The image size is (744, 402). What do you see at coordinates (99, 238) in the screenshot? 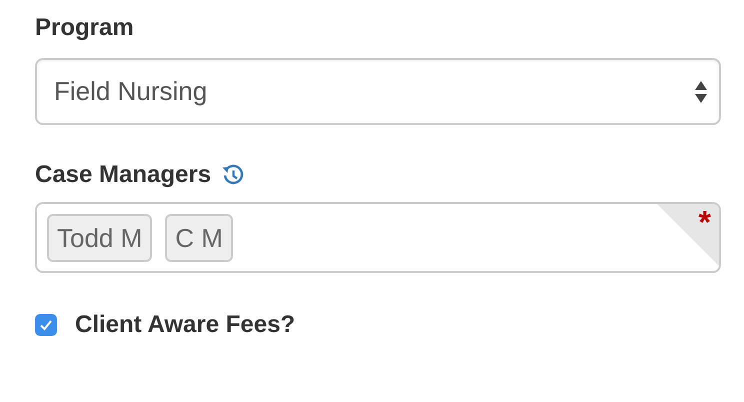
I see `tag-chip: Todd M` at bounding box center [99, 238].